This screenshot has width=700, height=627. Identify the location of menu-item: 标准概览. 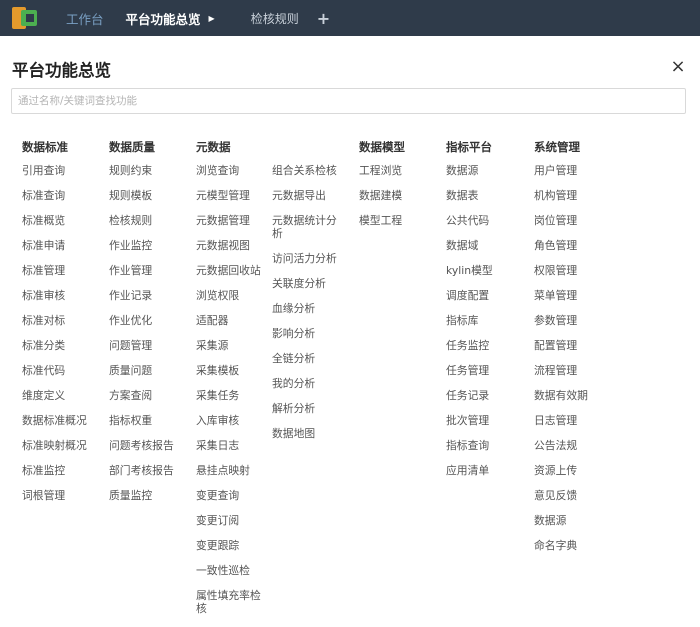
(62, 220).